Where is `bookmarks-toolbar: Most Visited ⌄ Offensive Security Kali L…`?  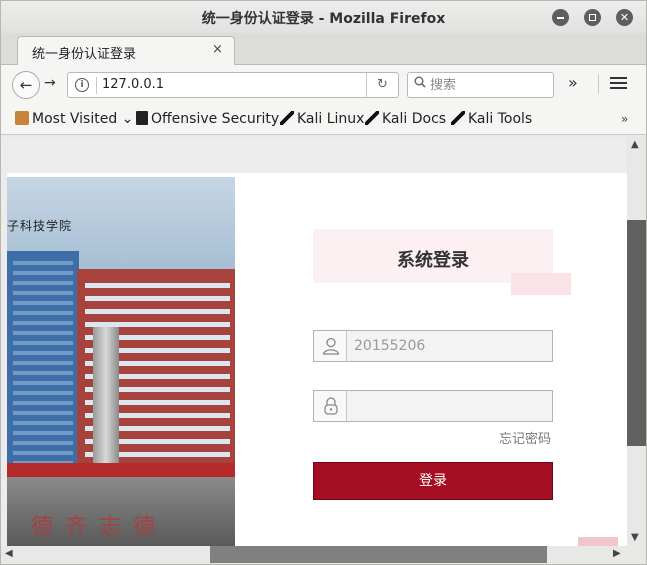 bookmarks-toolbar: Most Visited ⌄ Offensive Security Kali L… is located at coordinates (323, 119).